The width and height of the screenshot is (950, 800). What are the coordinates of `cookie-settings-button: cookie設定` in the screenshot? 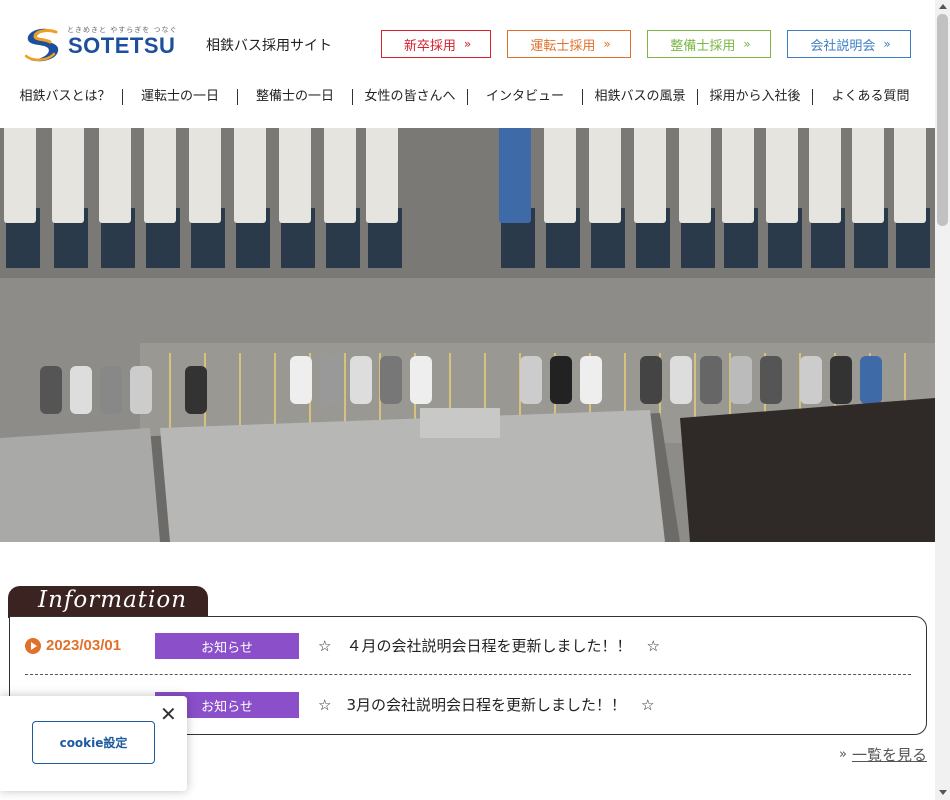 It's located at (93, 742).